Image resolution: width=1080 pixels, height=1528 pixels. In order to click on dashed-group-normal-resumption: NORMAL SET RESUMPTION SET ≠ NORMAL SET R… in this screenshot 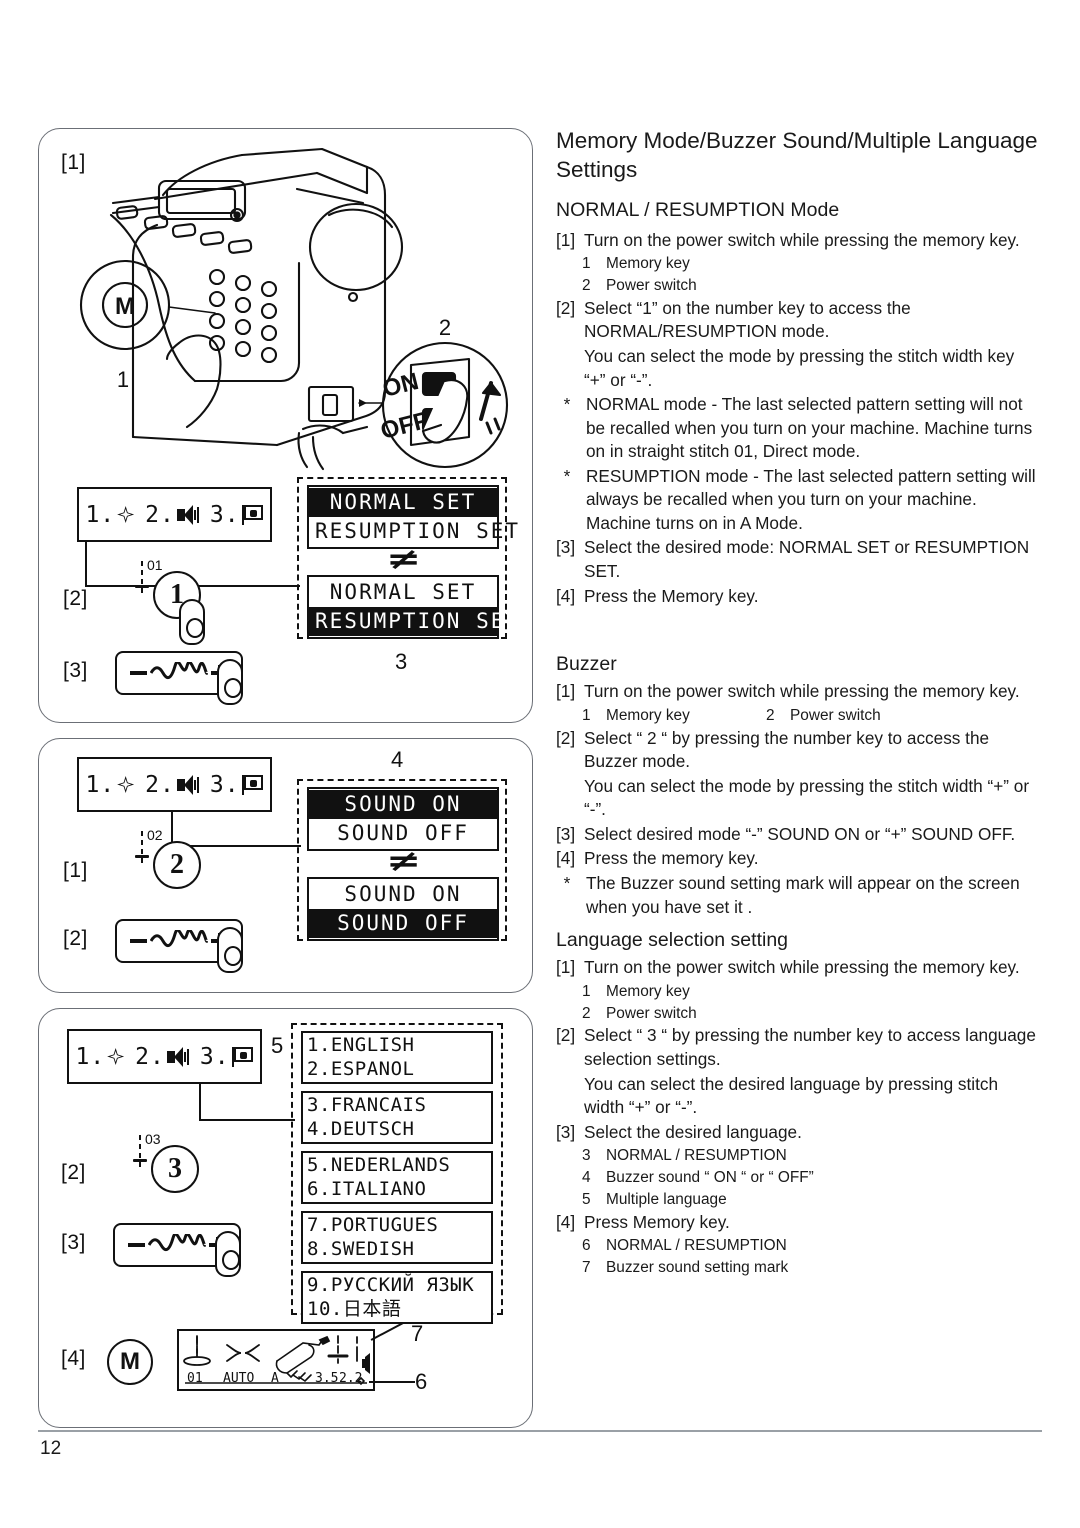, I will do `click(407, 558)`.